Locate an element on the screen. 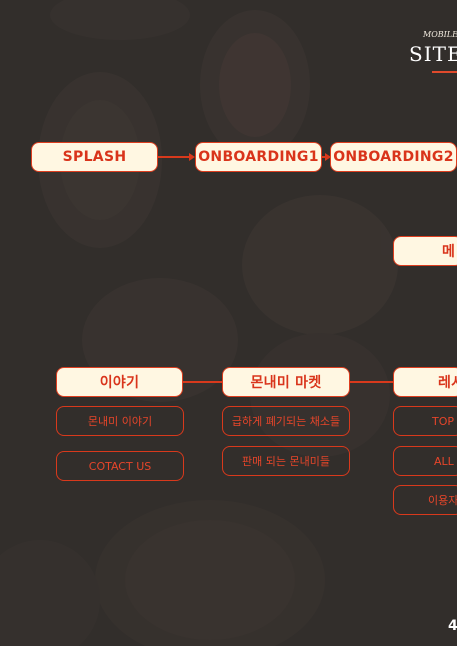 The width and height of the screenshot is (457, 646). title-underline is located at coordinates (444, 72).